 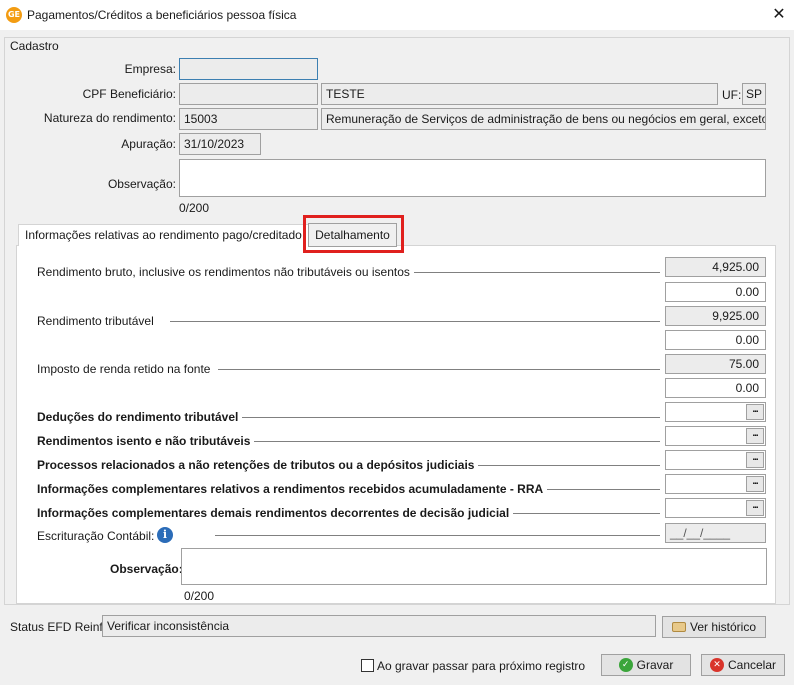 What do you see at coordinates (732, 95) in the screenshot?
I see `uf-label: UF:` at bounding box center [732, 95].